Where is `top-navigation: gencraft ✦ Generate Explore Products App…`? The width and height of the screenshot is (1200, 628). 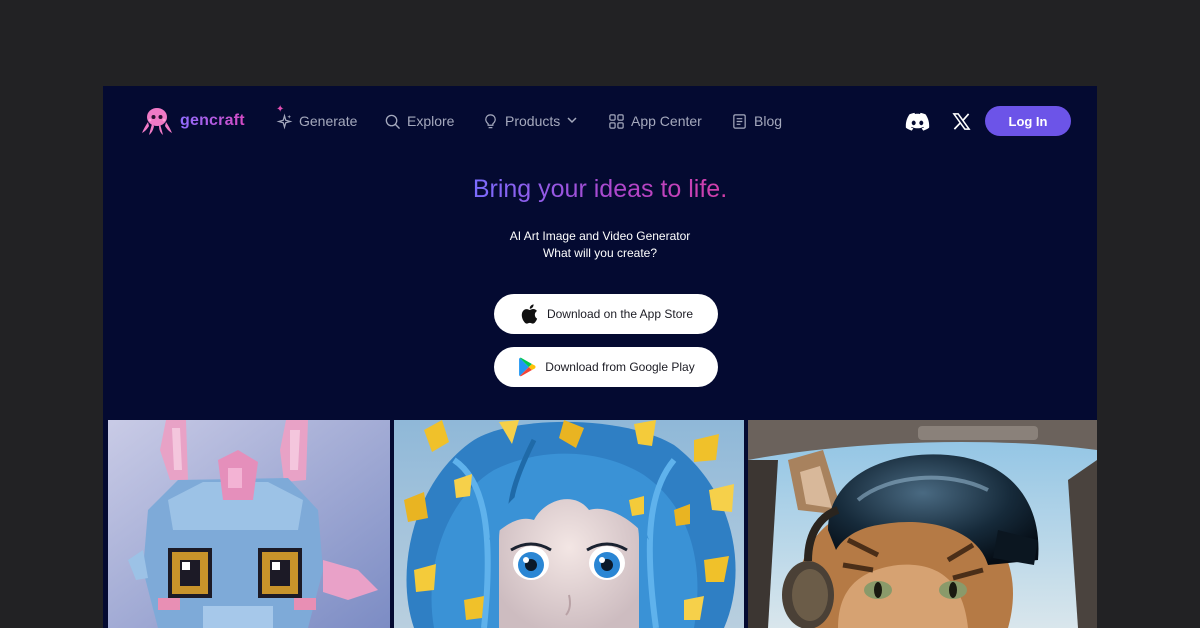
top-navigation: gencraft ✦ Generate Explore Products App… is located at coordinates (600, 121).